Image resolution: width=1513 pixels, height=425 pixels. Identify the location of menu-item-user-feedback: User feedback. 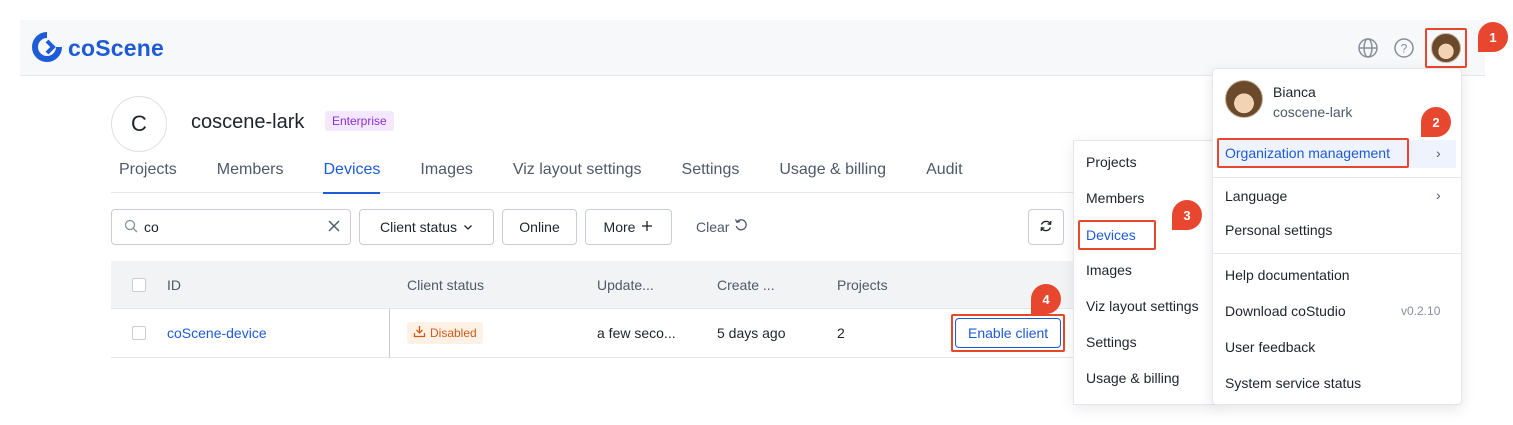
(1270, 347).